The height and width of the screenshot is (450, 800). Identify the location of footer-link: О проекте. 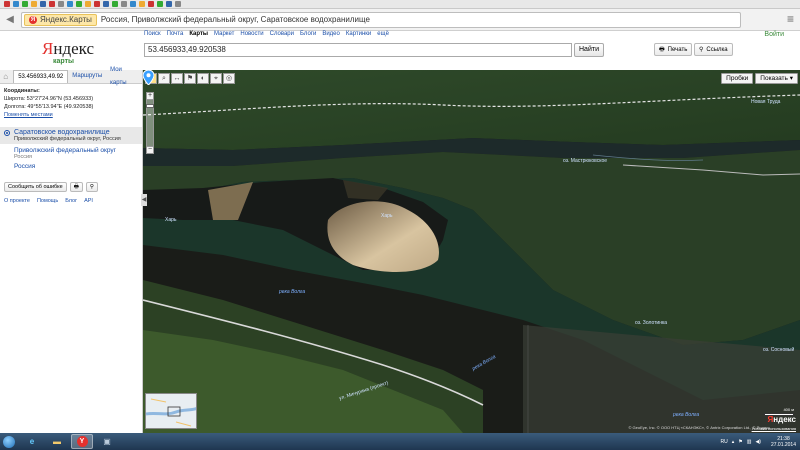
(17, 201).